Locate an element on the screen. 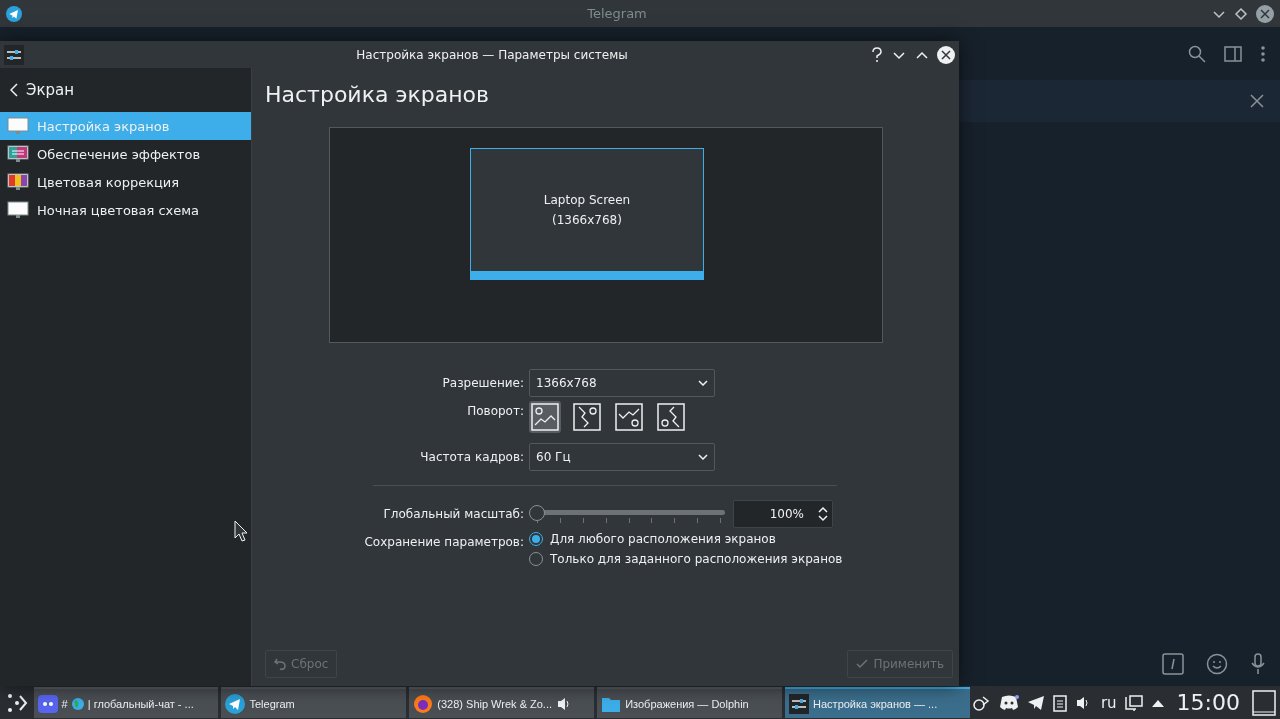 Image resolution: width=1280 pixels, height=719 pixels. help-icon is located at coordinates (877, 54).